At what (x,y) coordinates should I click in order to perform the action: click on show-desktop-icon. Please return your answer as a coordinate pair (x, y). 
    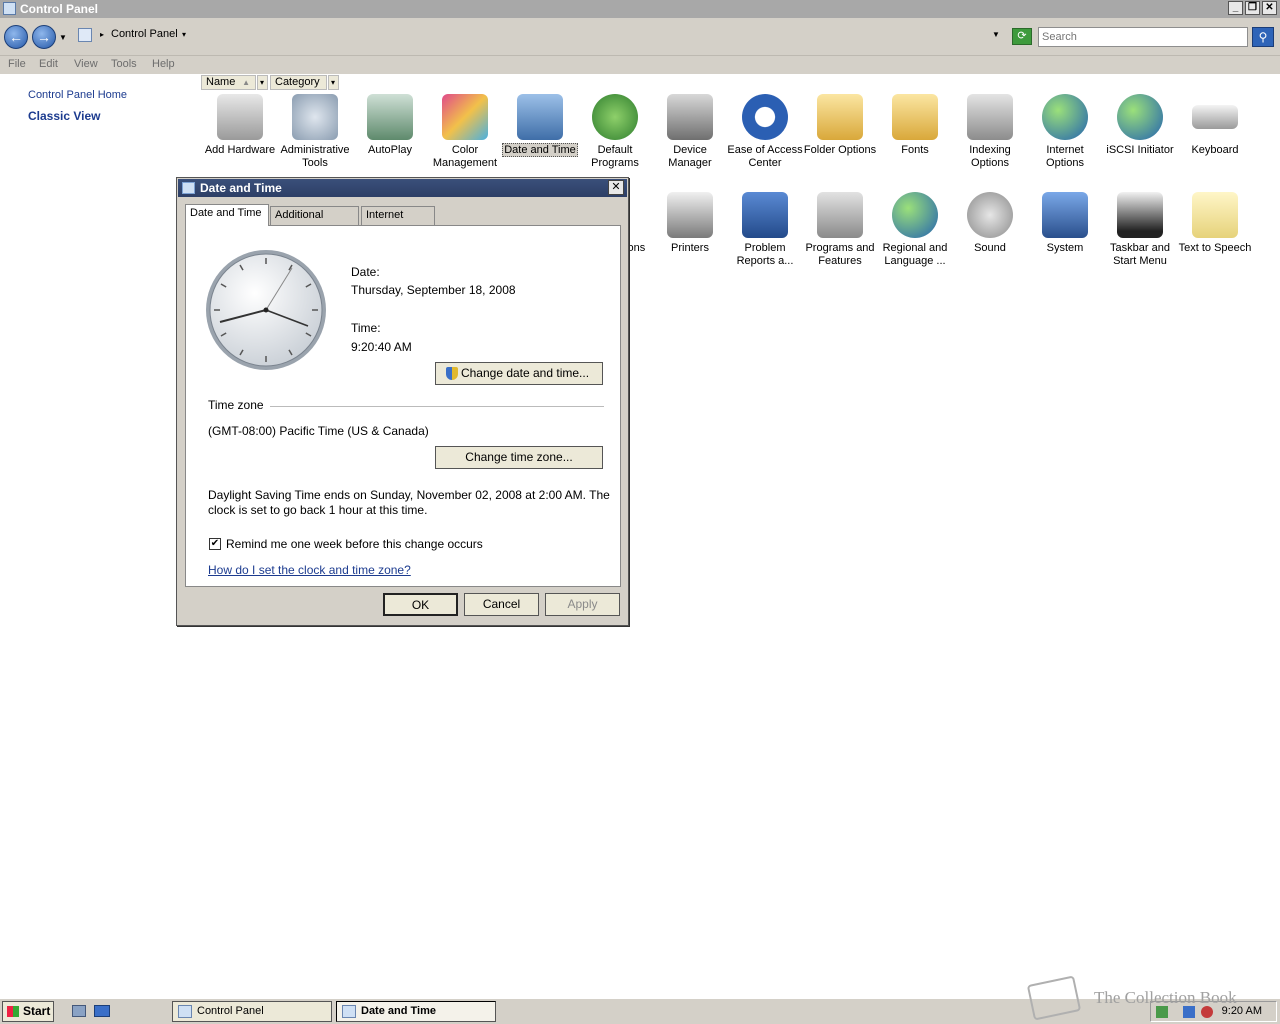
    Looking at the image, I should click on (79, 1011).